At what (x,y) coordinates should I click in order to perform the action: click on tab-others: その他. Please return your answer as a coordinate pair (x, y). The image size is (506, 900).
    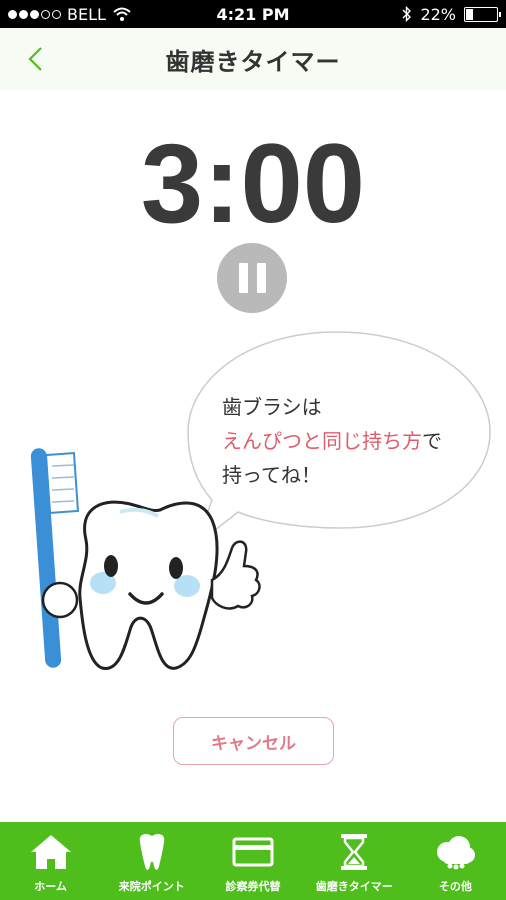
    Looking at the image, I should click on (455, 861).